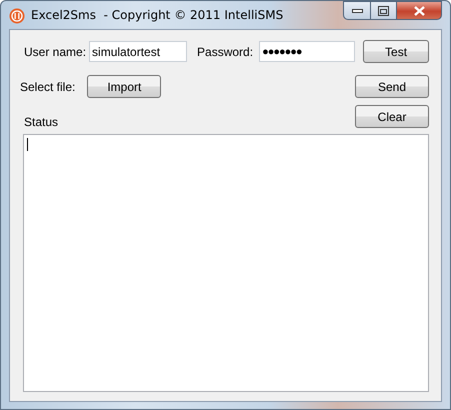  I want to click on app-icon, so click(17, 16).